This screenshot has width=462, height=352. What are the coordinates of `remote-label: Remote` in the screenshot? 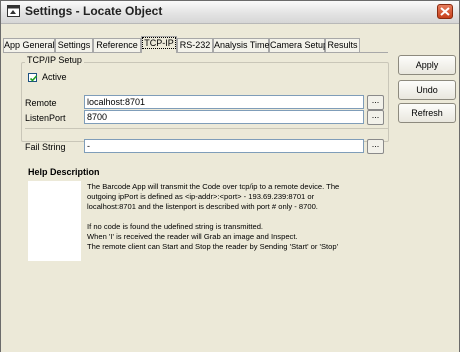 It's located at (41, 103).